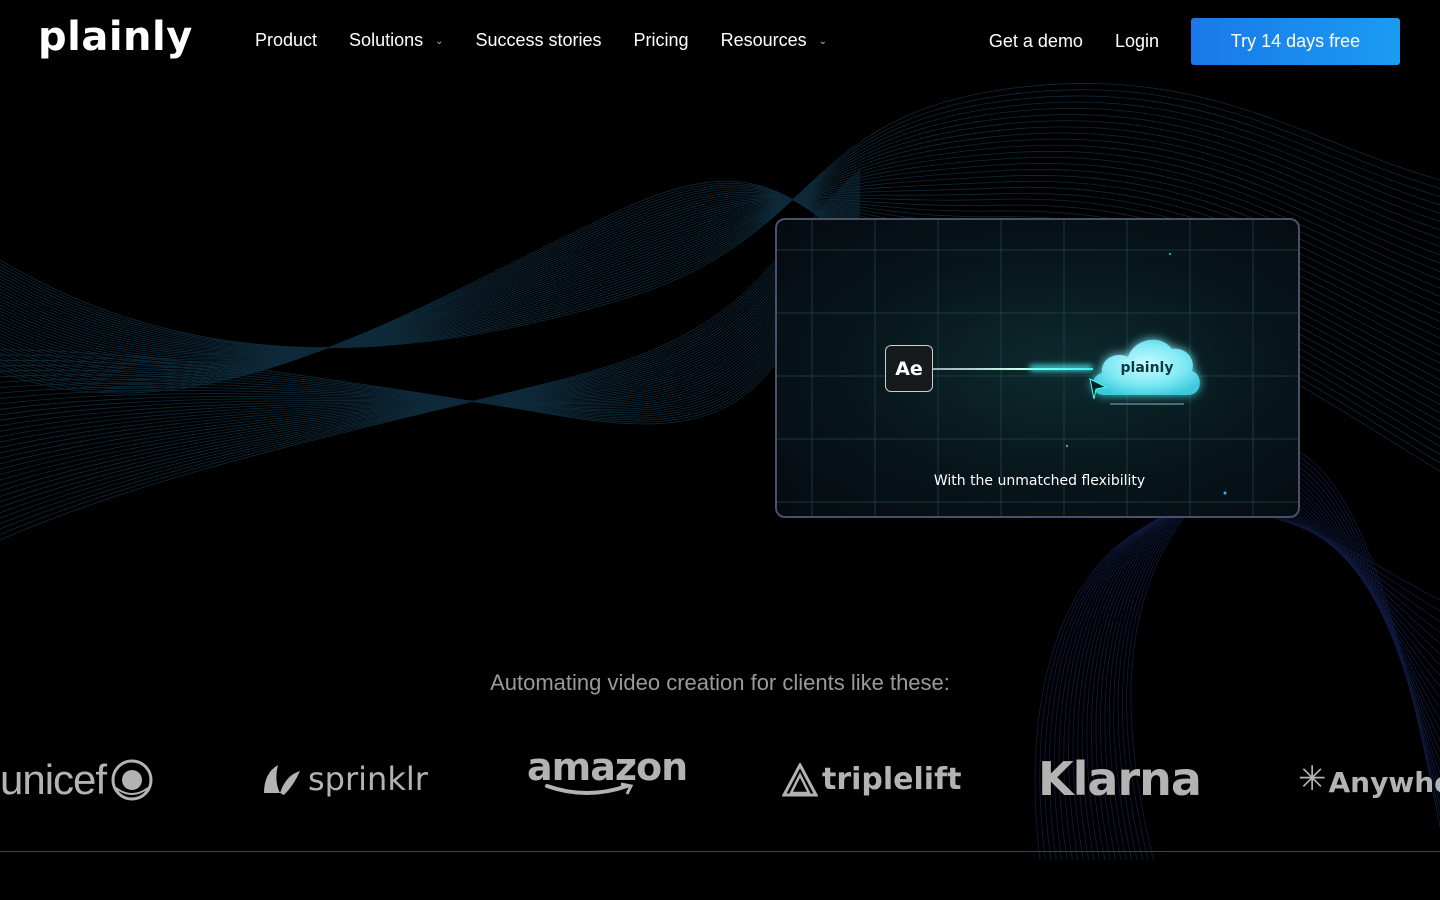  I want to click on nav-item-product: Product, so click(286, 40).